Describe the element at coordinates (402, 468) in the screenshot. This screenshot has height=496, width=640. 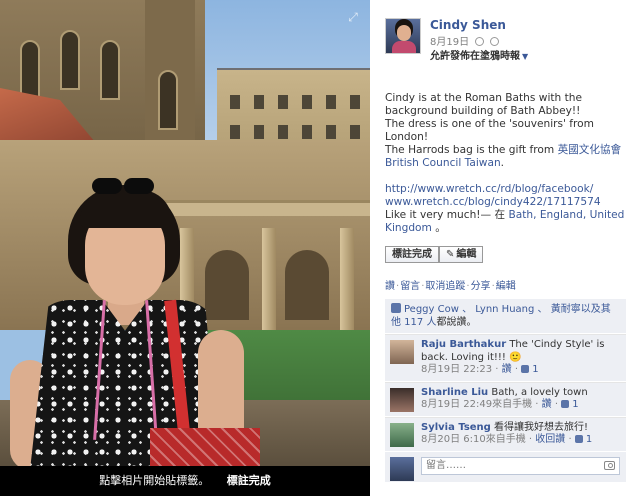
I see `current-user-avatar` at that location.